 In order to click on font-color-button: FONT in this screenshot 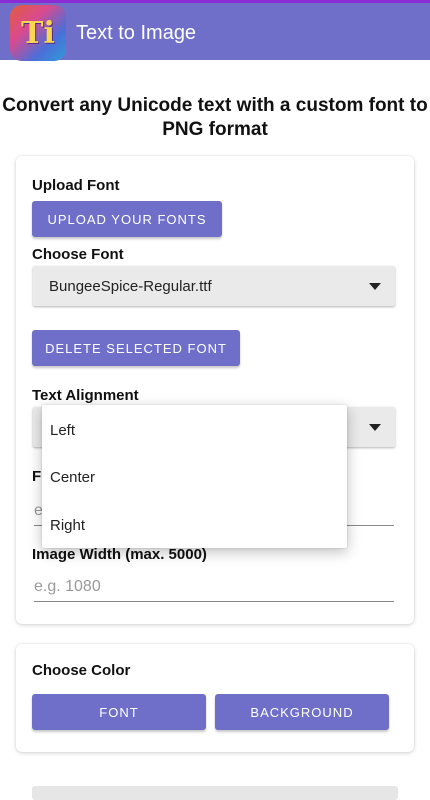, I will do `click(119, 712)`.